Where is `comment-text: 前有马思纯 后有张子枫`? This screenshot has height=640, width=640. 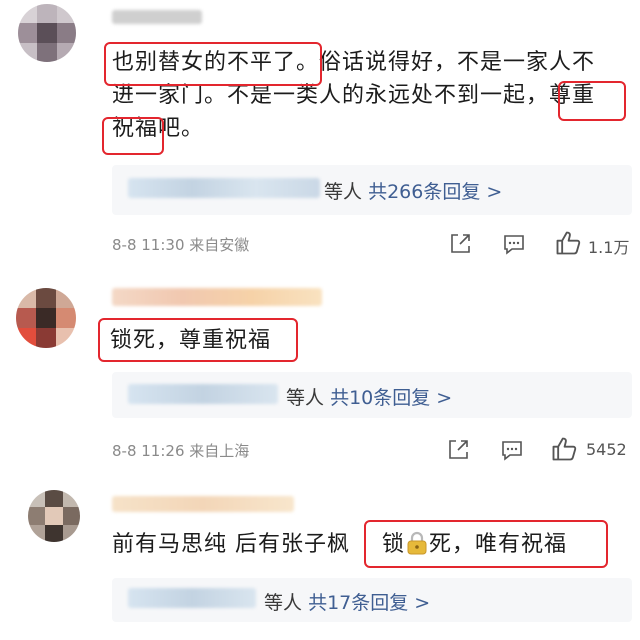
comment-text: 前有马思纯 后有张子枫 is located at coordinates (231, 544).